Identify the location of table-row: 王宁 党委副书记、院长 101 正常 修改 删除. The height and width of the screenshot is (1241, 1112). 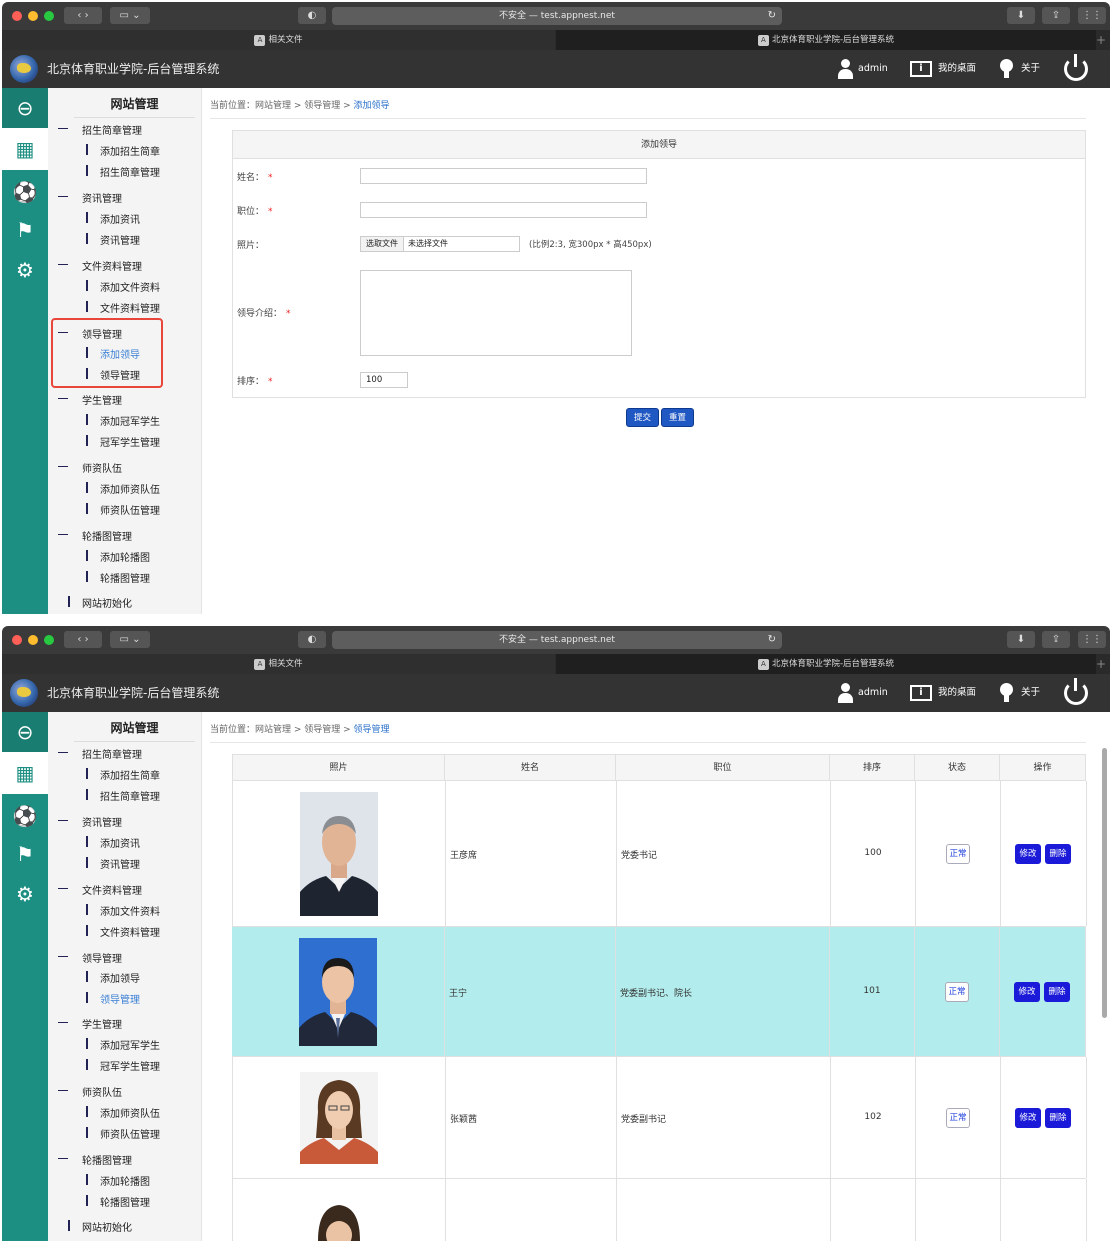
(659, 992).